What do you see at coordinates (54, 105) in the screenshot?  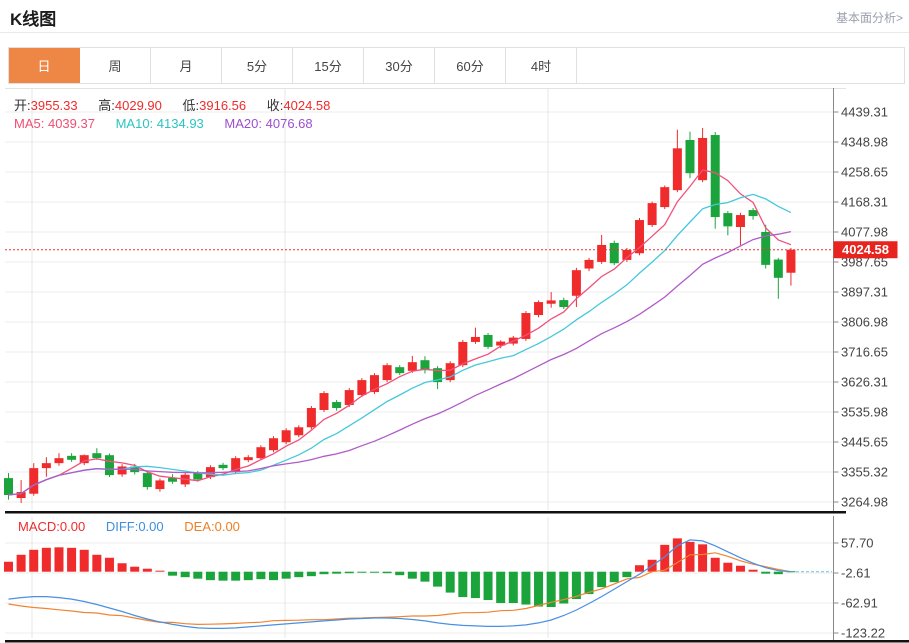 I see `open-value: 3955.33` at bounding box center [54, 105].